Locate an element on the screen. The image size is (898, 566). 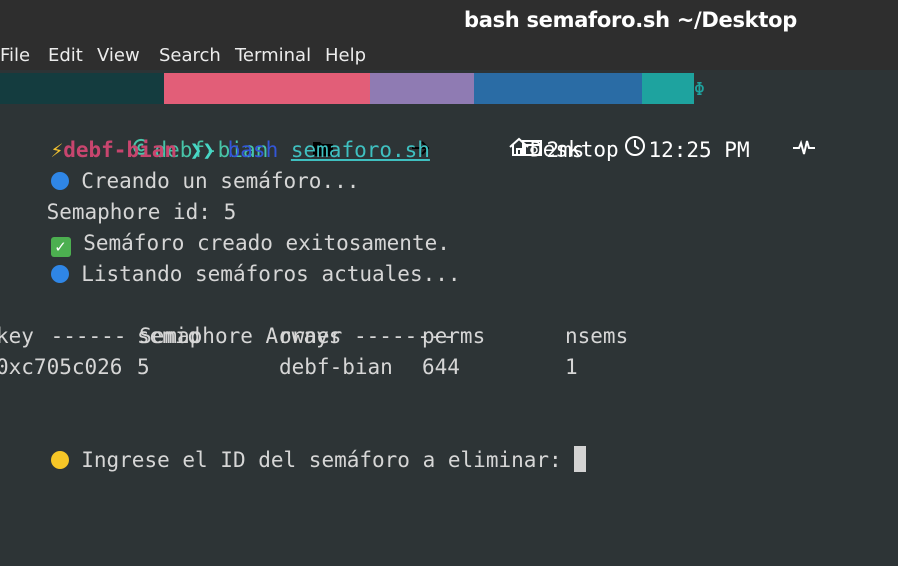
column-perms: perms is located at coordinates (454, 336).